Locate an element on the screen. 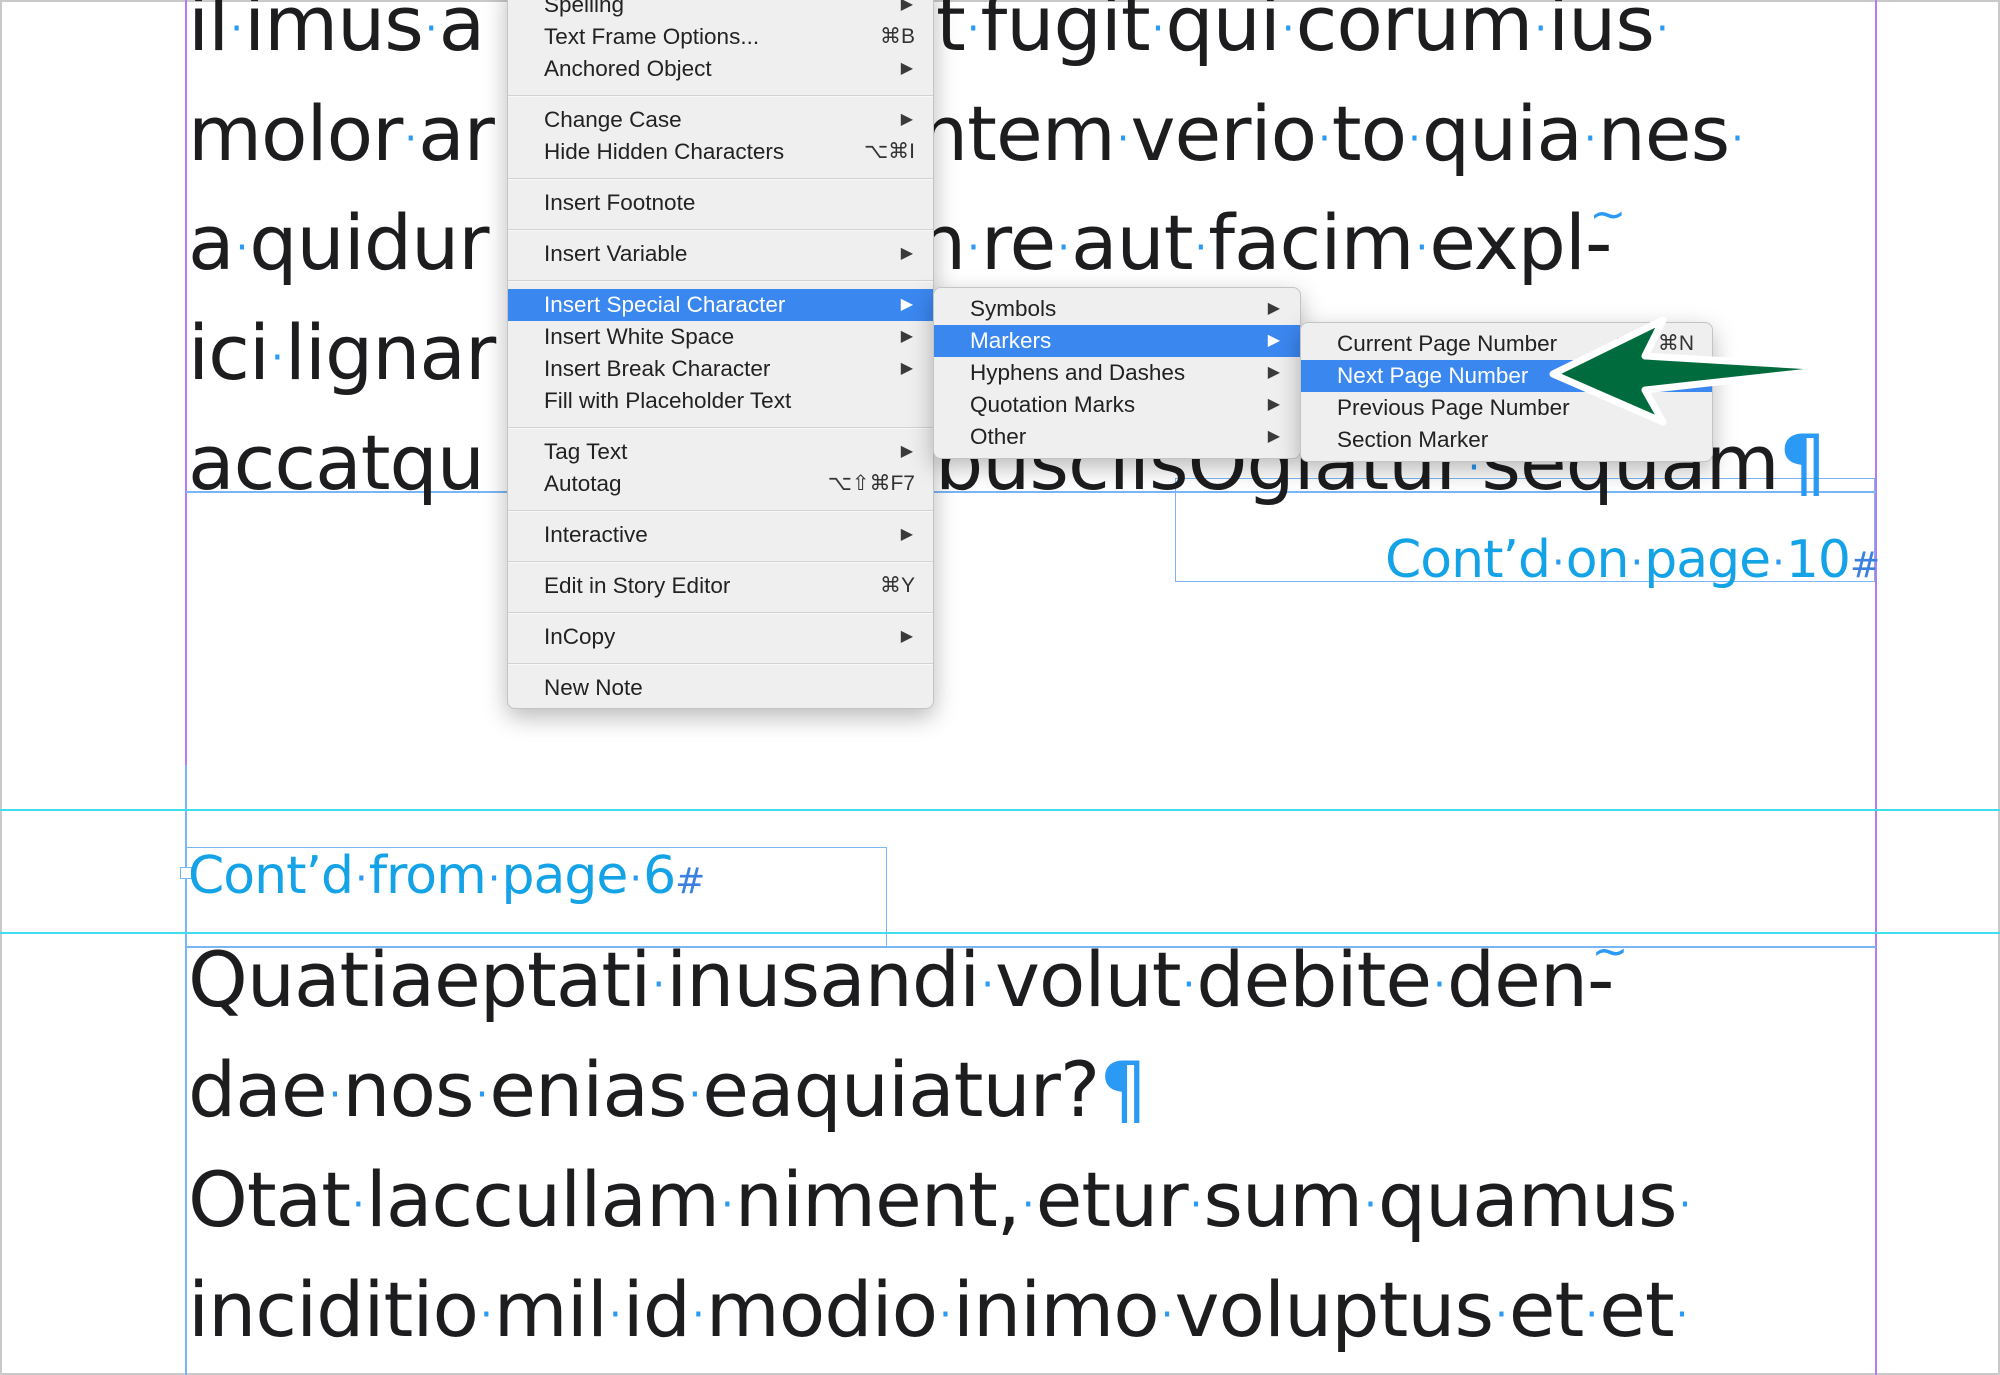  shortcut-label: ⌥⇧⌘F7 is located at coordinates (871, 483).